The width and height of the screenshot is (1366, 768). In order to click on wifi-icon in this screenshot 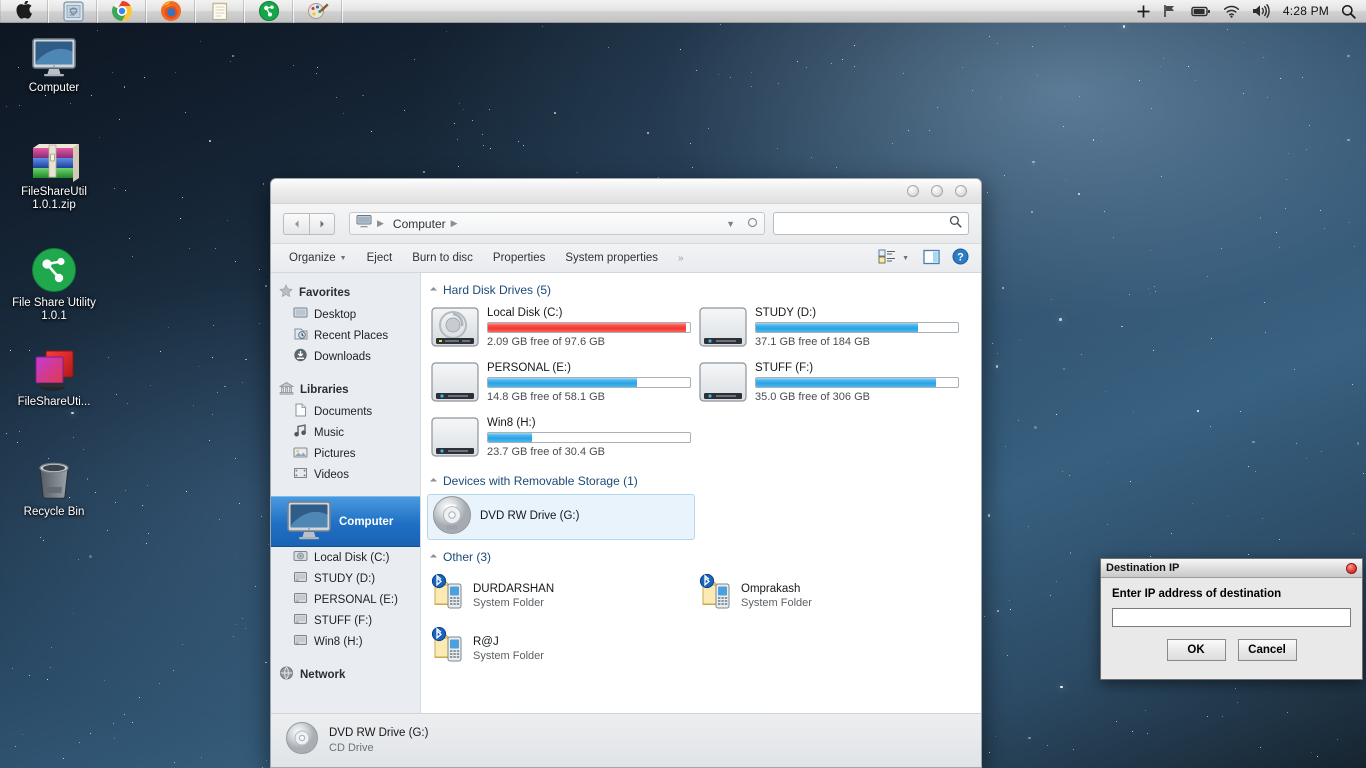, I will do `click(1231, 11)`.